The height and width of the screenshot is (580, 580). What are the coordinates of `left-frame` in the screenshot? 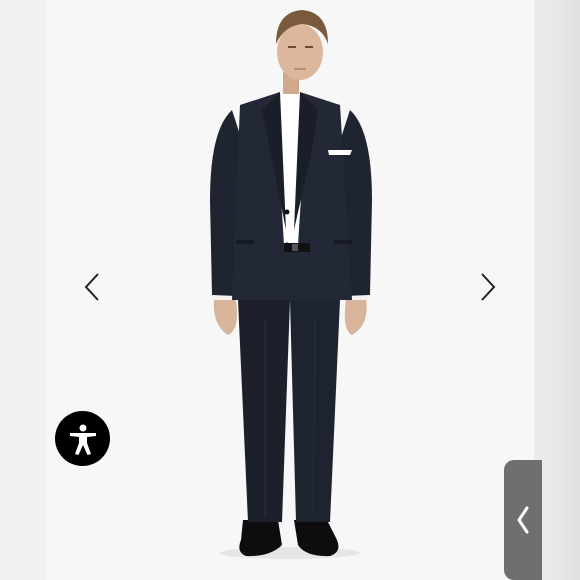 It's located at (23, 290).